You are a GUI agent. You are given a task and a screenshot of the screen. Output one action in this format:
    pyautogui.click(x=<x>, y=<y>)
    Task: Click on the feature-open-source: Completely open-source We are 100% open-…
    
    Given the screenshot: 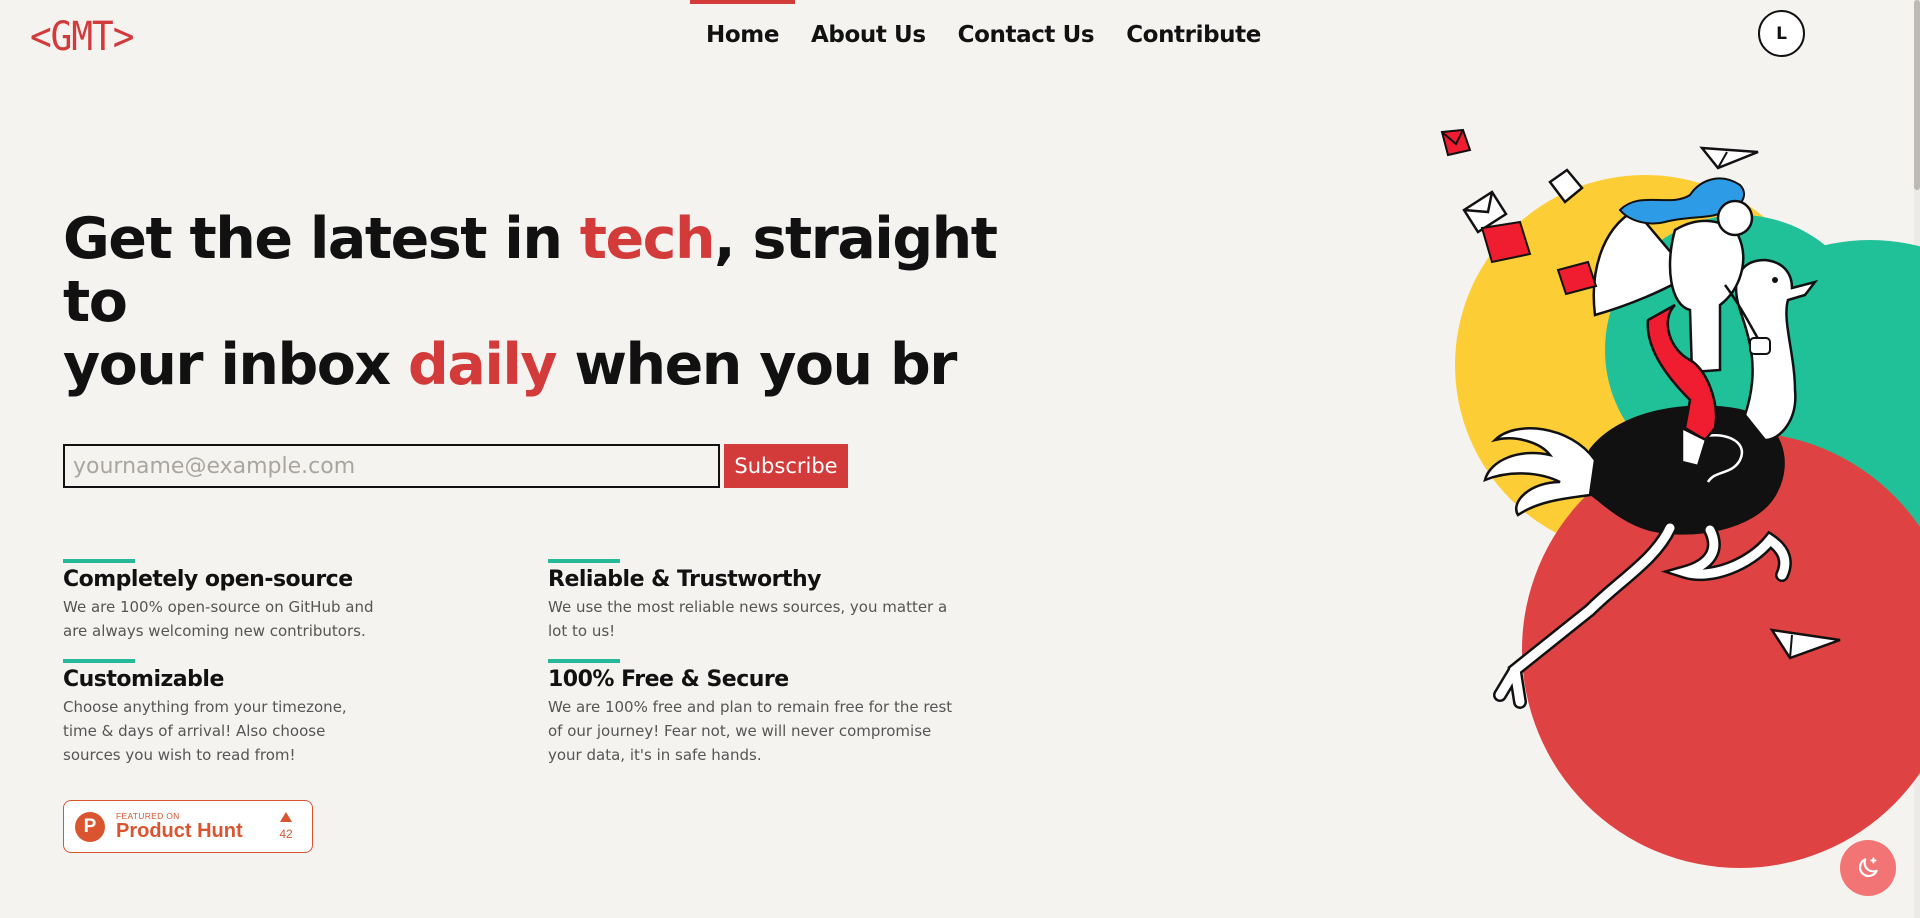 What is the action you would take?
    pyautogui.click(x=268, y=601)
    